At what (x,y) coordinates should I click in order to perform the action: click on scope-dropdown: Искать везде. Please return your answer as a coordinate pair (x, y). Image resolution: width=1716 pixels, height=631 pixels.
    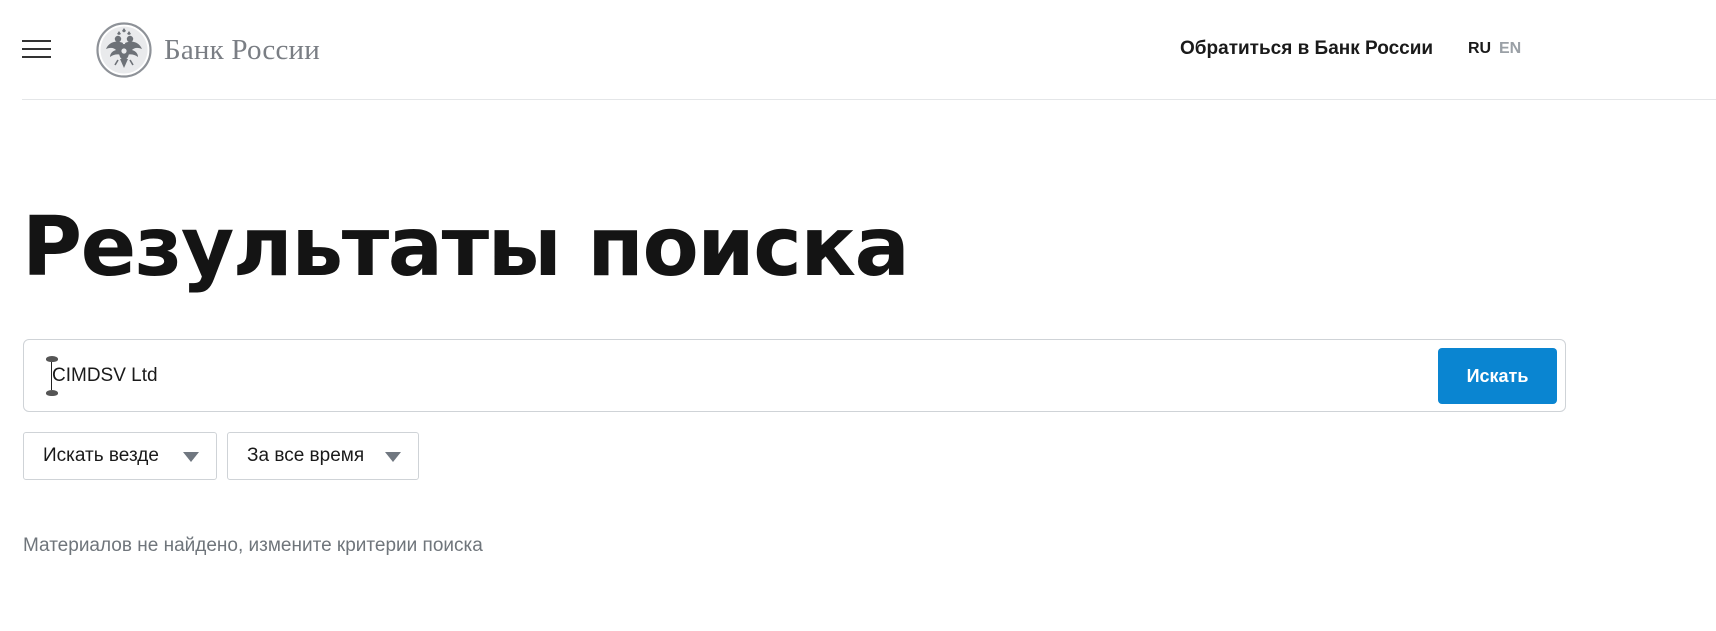
    Looking at the image, I should click on (120, 456).